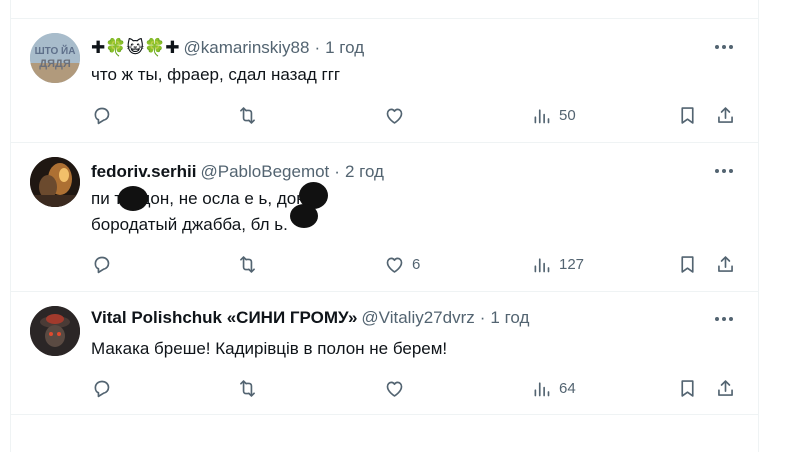  Describe the element at coordinates (567, 115) in the screenshot. I see `views-count: 50` at that location.